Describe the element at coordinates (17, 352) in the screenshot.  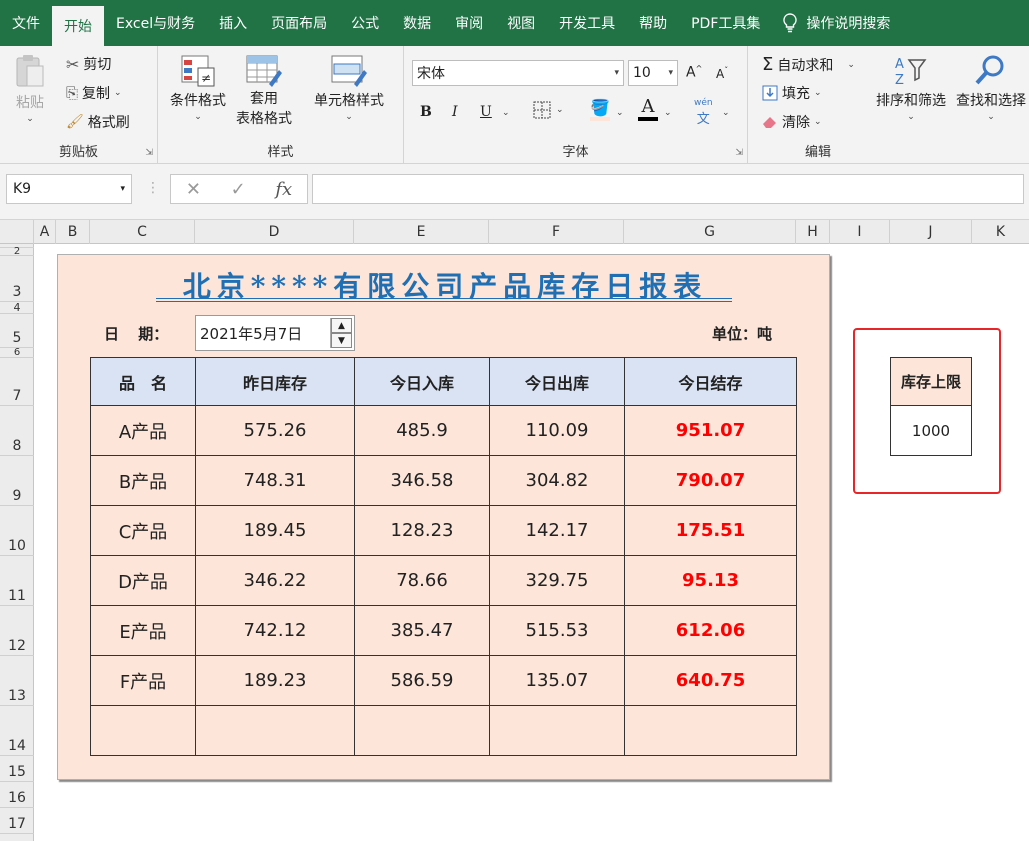
I see `row-header: 6` at that location.